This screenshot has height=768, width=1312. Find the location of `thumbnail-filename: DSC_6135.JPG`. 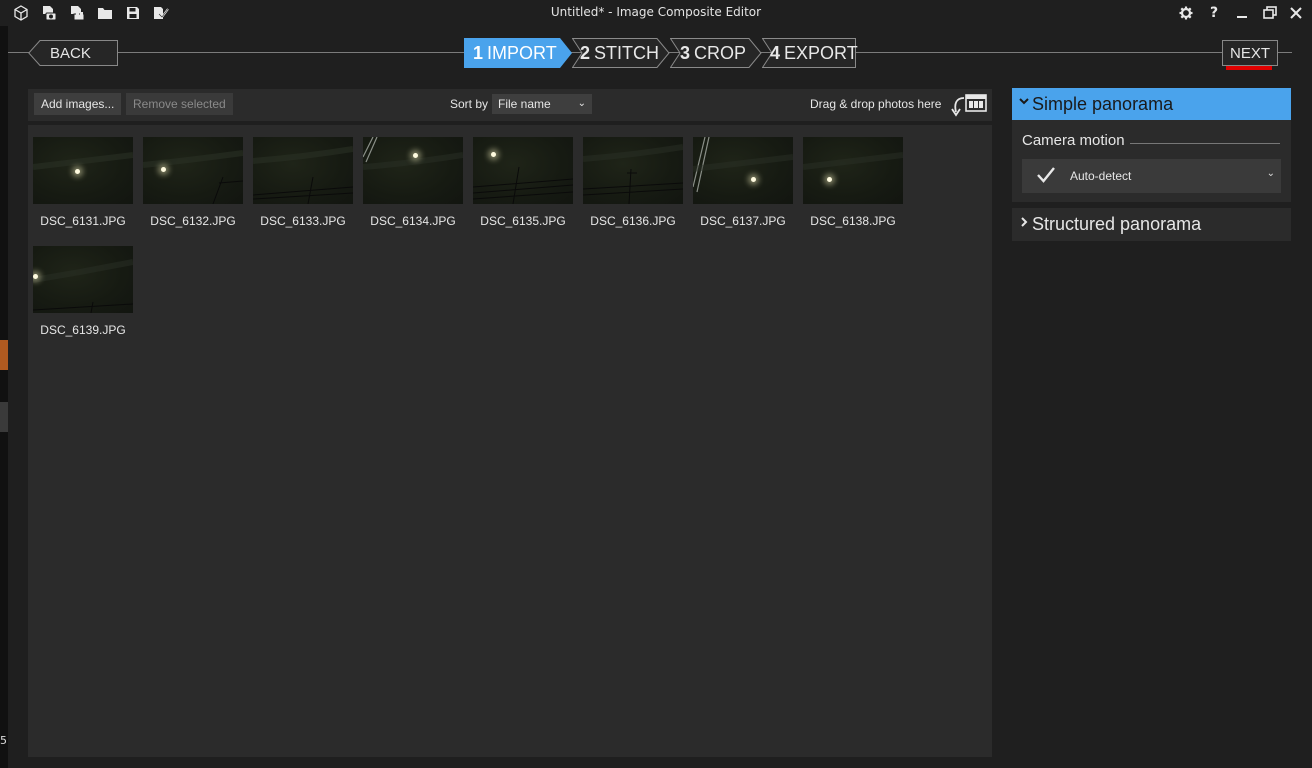

thumbnail-filename: DSC_6135.JPG is located at coordinates (523, 221).